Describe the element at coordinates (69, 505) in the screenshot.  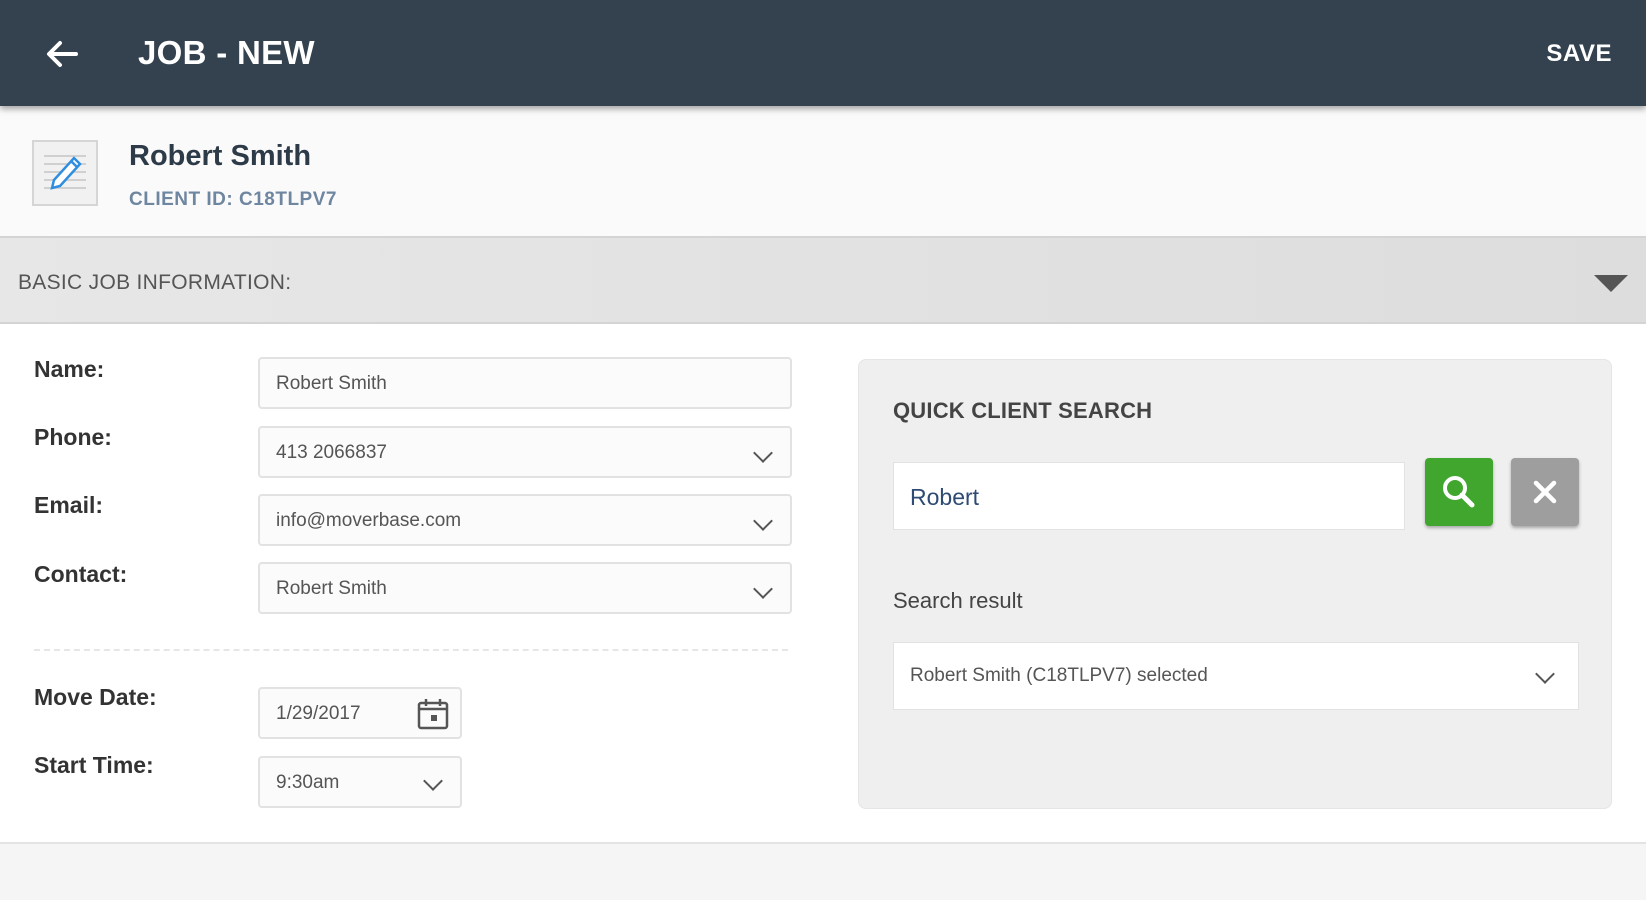
I see `email-label: Email:` at that location.